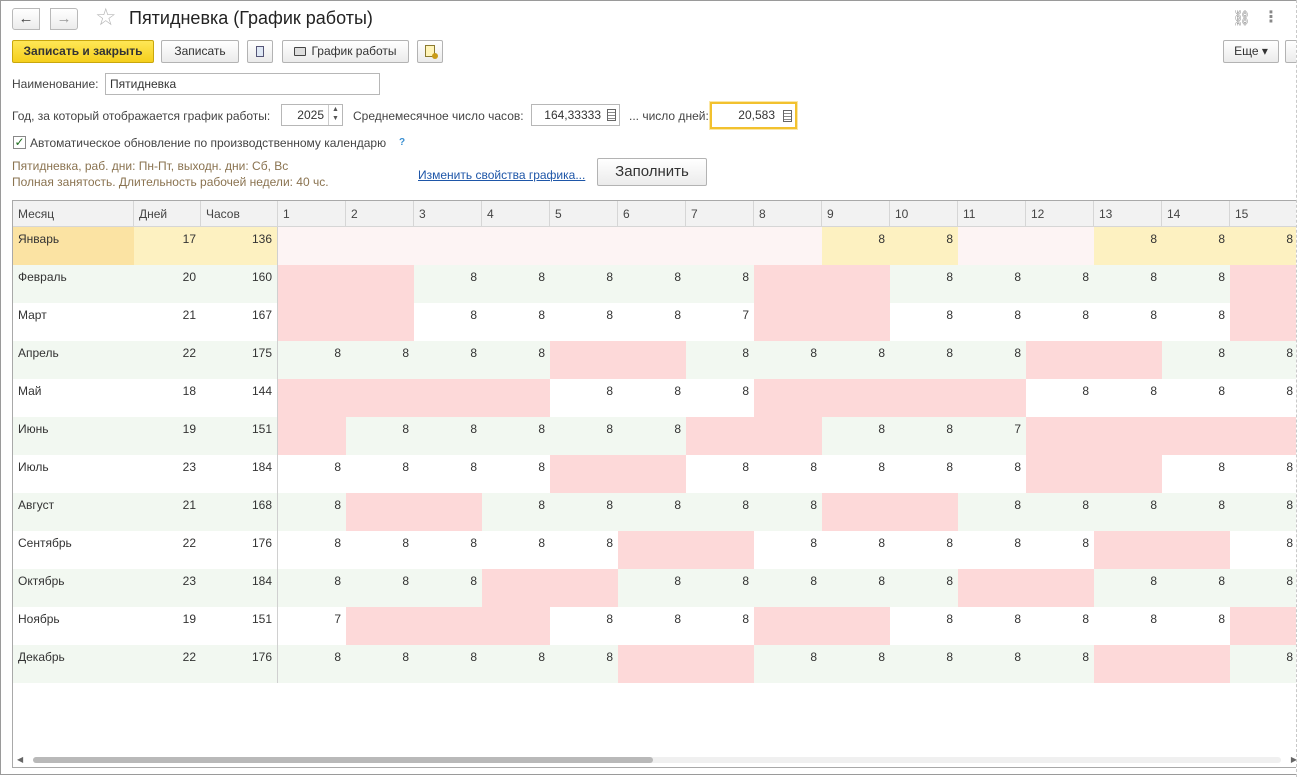 This screenshot has height=777, width=1302. Describe the element at coordinates (73, 284) in the screenshot. I see `month-cell: Февраль` at that location.